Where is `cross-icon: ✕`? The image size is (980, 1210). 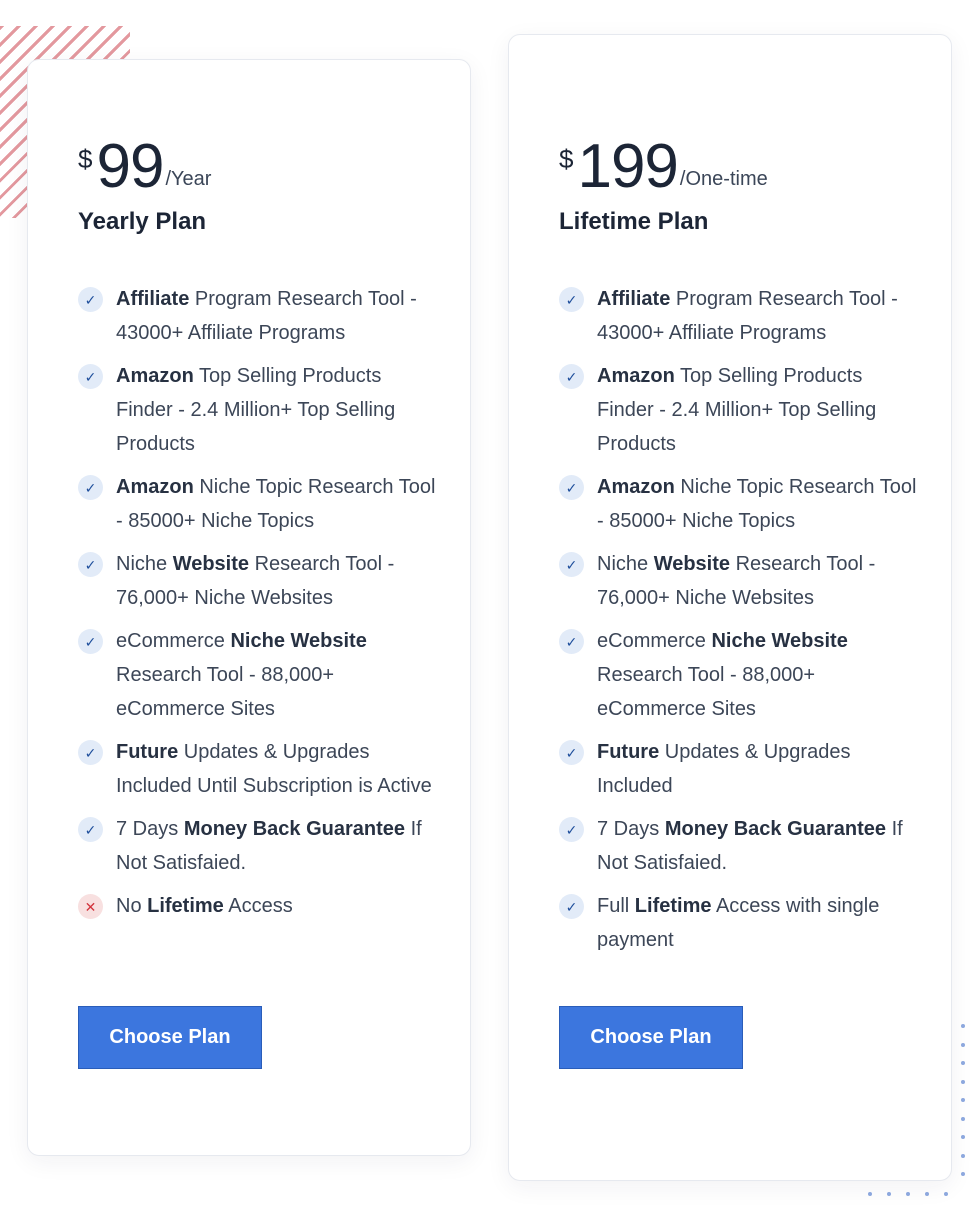
cross-icon: ✕ is located at coordinates (90, 906).